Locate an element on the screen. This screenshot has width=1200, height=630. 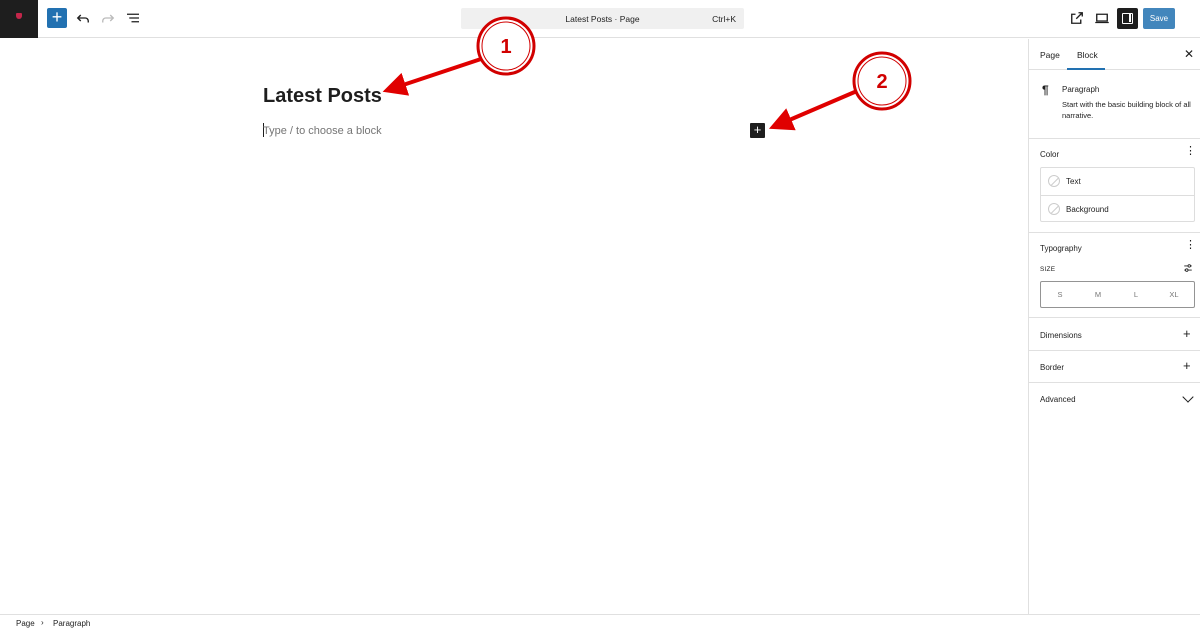
color-option-label: Text is located at coordinates (1073, 181).